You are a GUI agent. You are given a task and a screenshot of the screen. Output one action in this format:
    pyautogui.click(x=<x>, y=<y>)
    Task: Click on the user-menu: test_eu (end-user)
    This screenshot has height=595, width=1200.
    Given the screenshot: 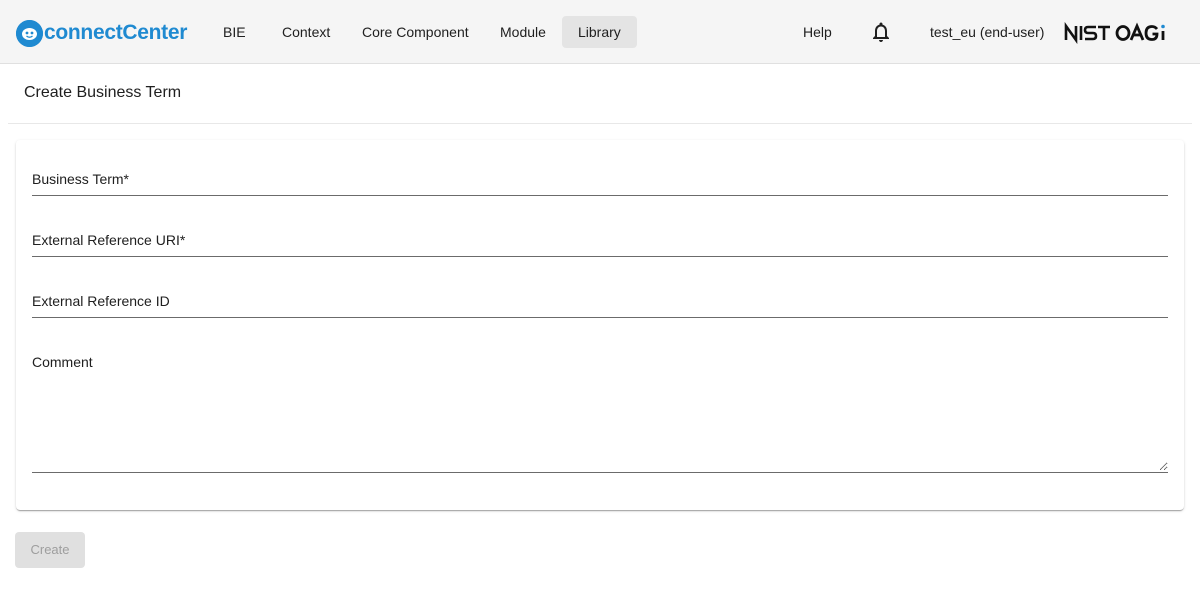 What is the action you would take?
    pyautogui.click(x=987, y=32)
    